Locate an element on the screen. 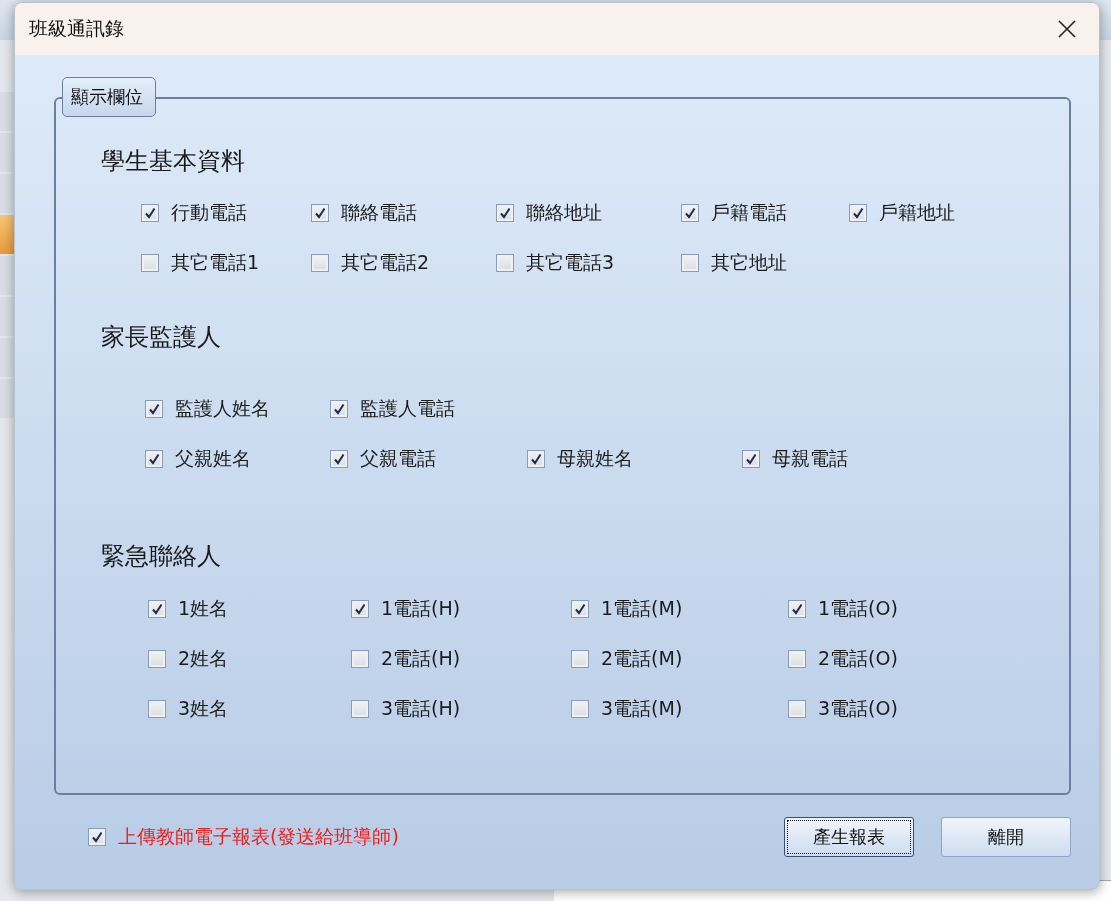 The image size is (1111, 901). checkbox: 3電話(O) is located at coordinates (843, 709).